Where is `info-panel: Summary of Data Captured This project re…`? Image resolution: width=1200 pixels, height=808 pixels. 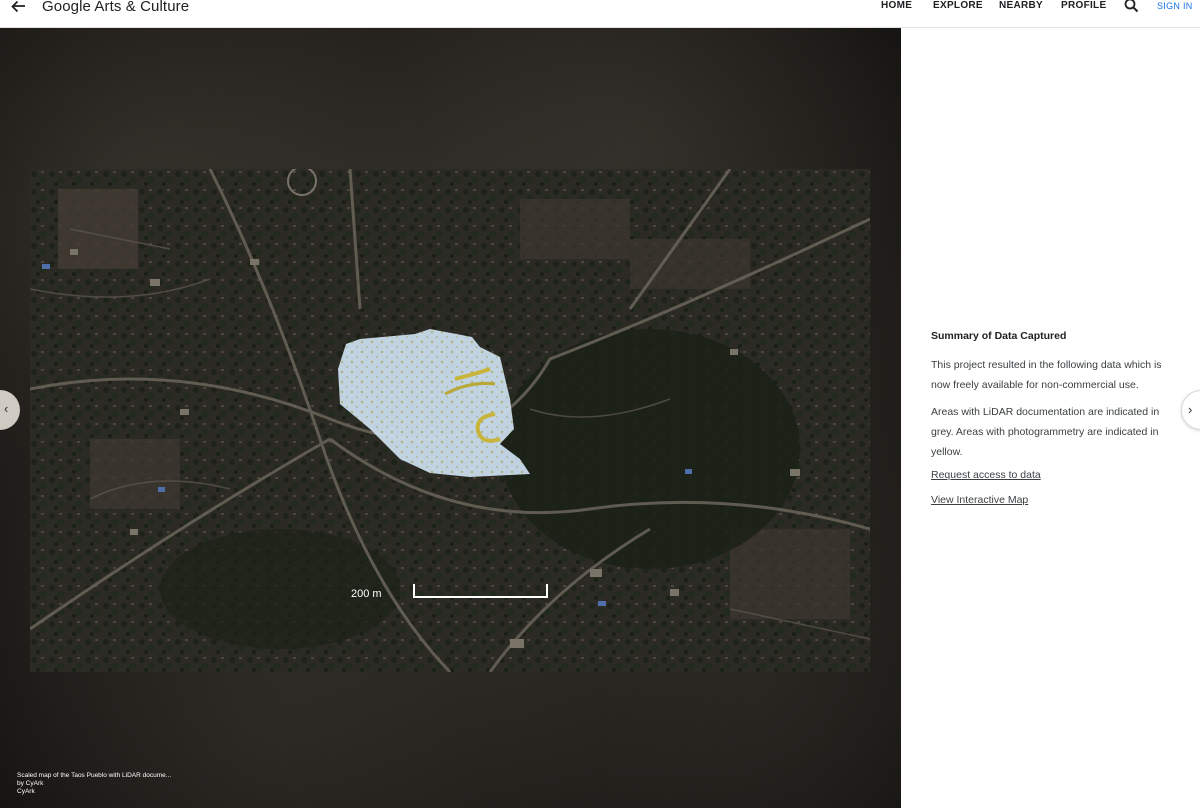 info-panel: Summary of Data Captured This project re… is located at coordinates (1053, 424).